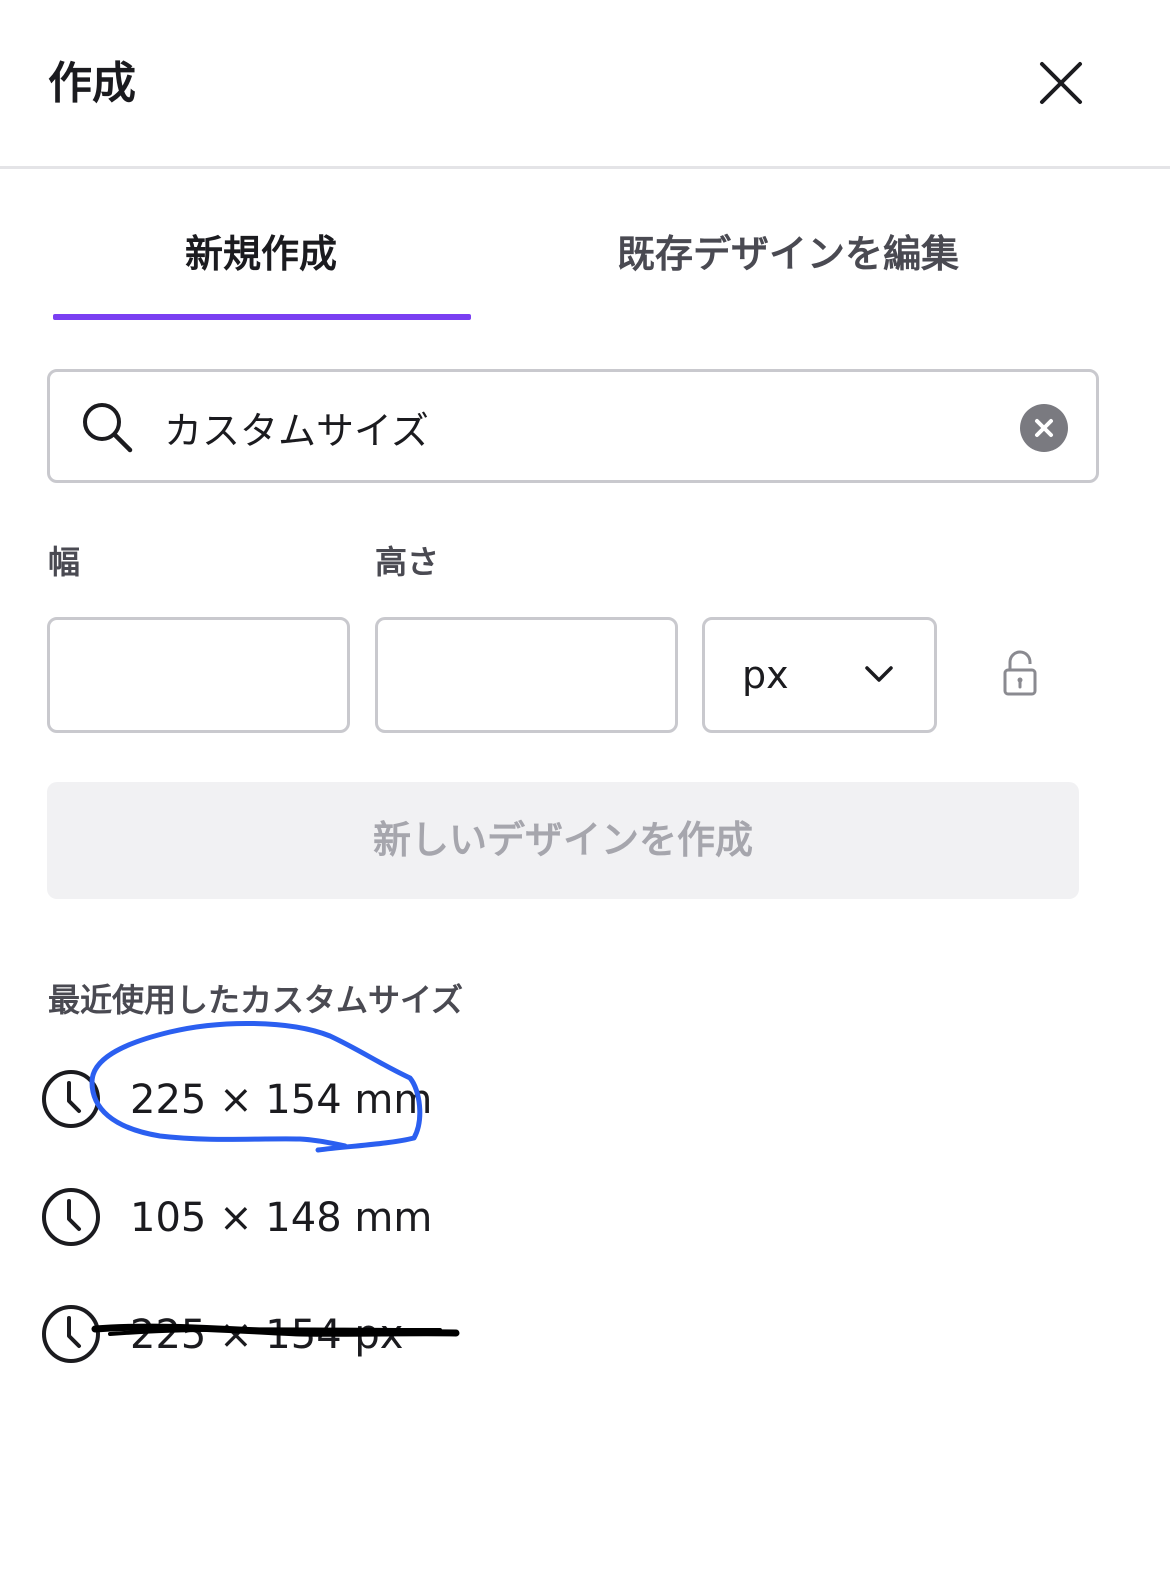 The height and width of the screenshot is (1595, 1170). I want to click on width-label: 幅, so click(64, 562).